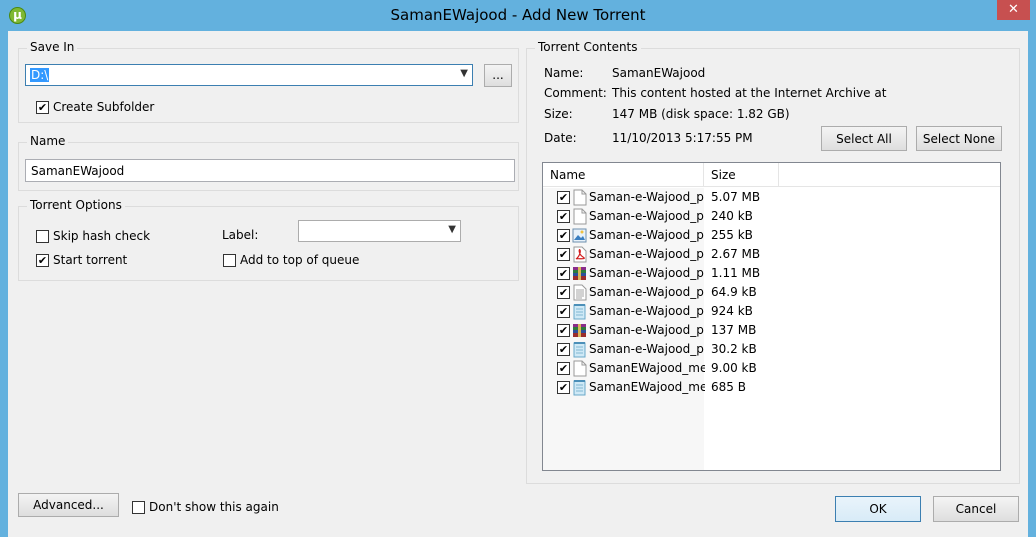 Image resolution: width=1036 pixels, height=537 pixels. Describe the element at coordinates (42, 107) in the screenshot. I see `create-subfolder-check: ✔` at that location.